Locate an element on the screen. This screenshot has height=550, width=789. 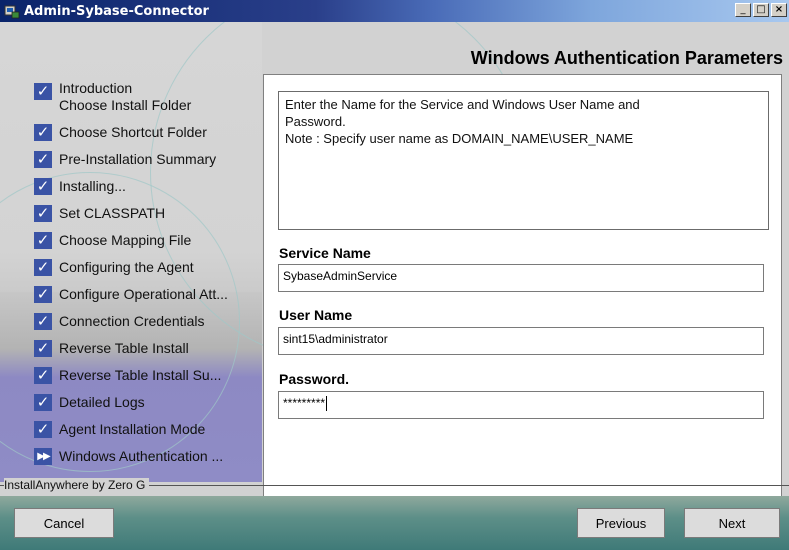
step-item: ✓ Detailed Logs is located at coordinates (89, 402).